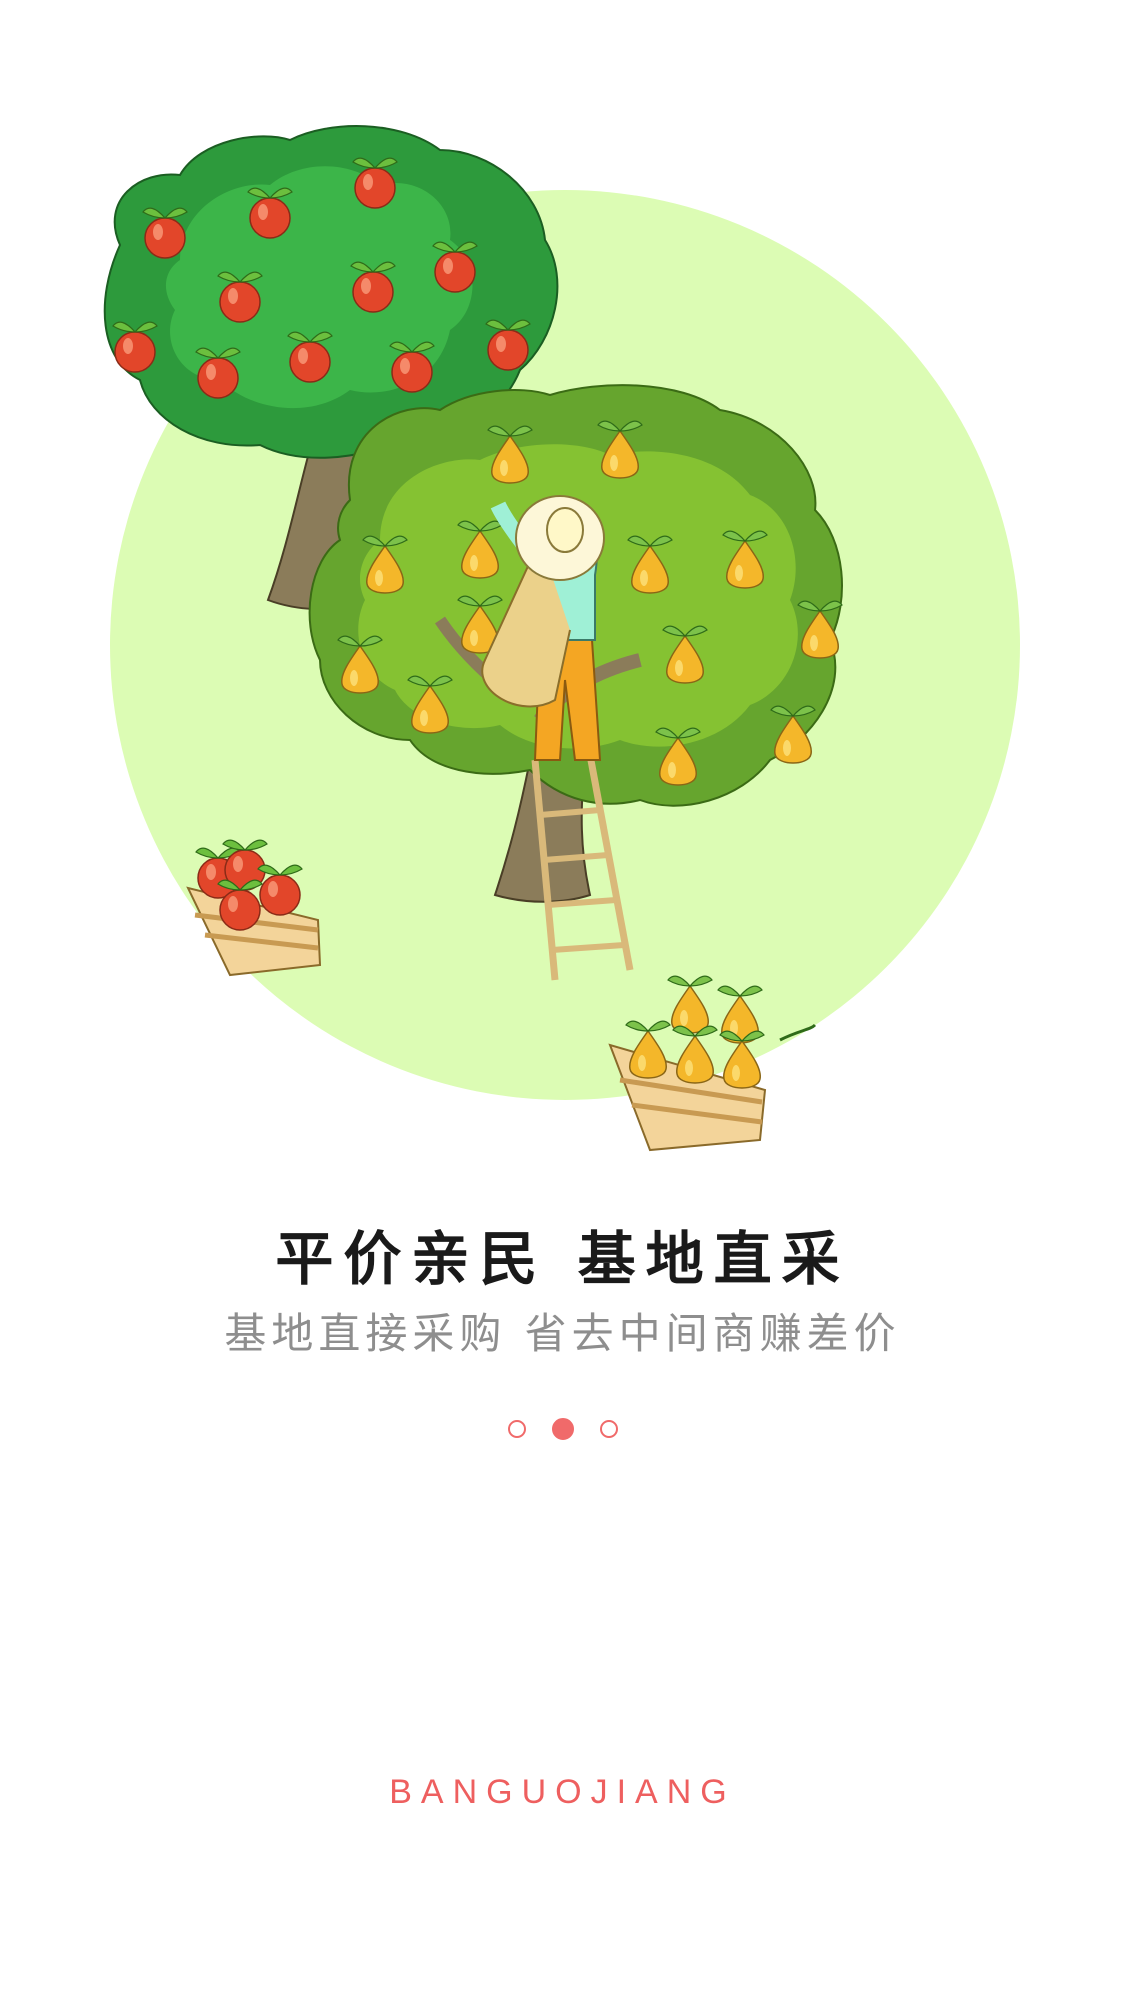  I want to click on onboarding-subtitle: 基地直接采购 省去中间商赚差价, so click(562, 1333).